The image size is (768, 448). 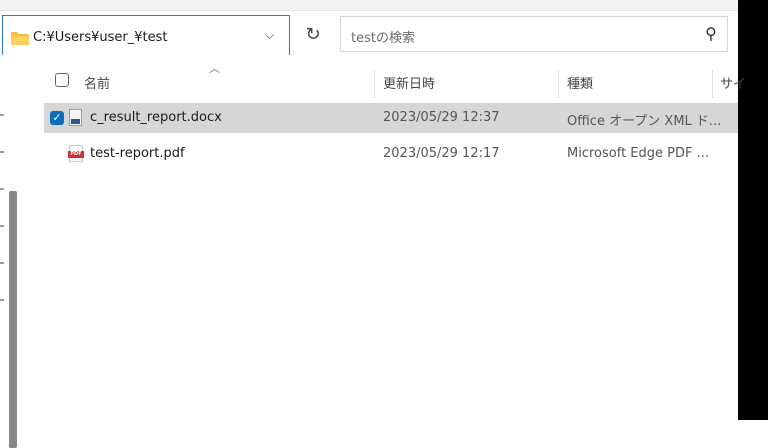 What do you see at coordinates (76, 153) in the screenshot?
I see `pdf-icon: PDF` at bounding box center [76, 153].